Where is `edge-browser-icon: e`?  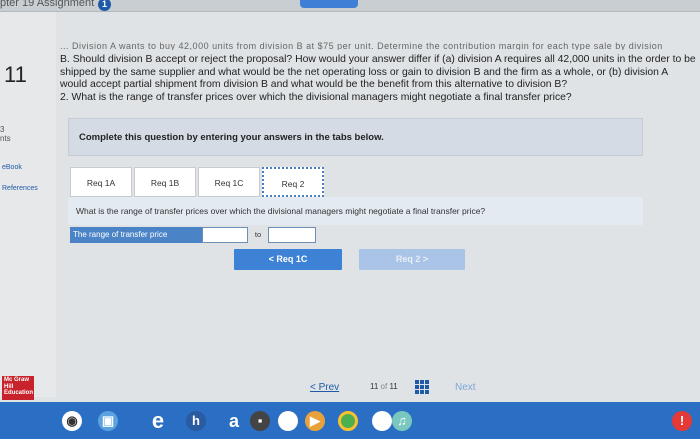 edge-browser-icon: e is located at coordinates (158, 421).